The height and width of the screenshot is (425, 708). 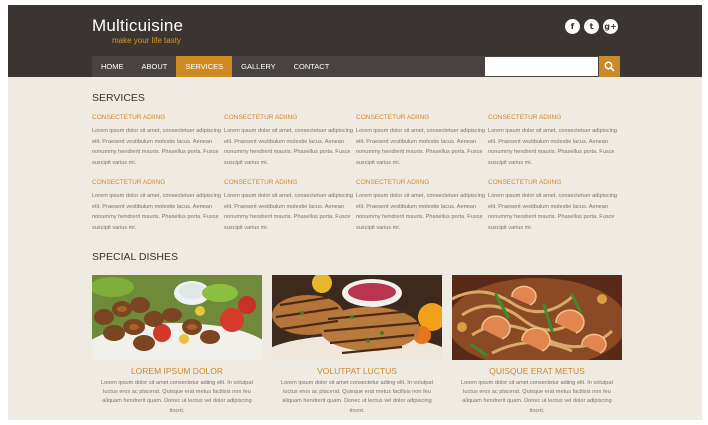 I want to click on search-button, so click(x=609, y=66).